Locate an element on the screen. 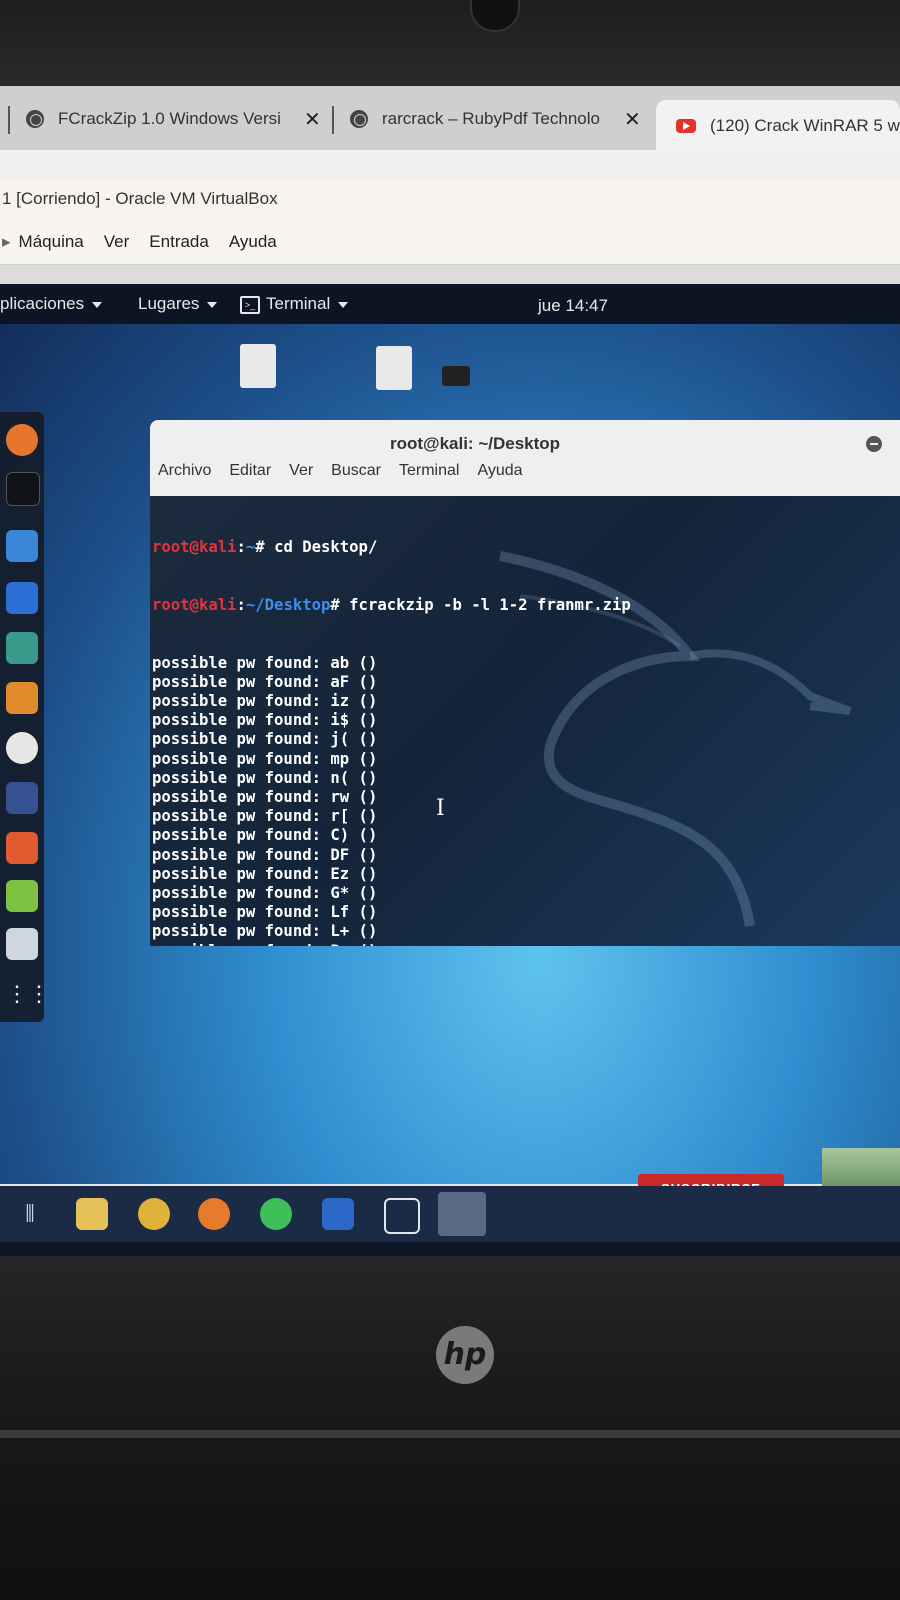 This screenshot has width=900, height=1600. spotify-icon is located at coordinates (276, 1214).